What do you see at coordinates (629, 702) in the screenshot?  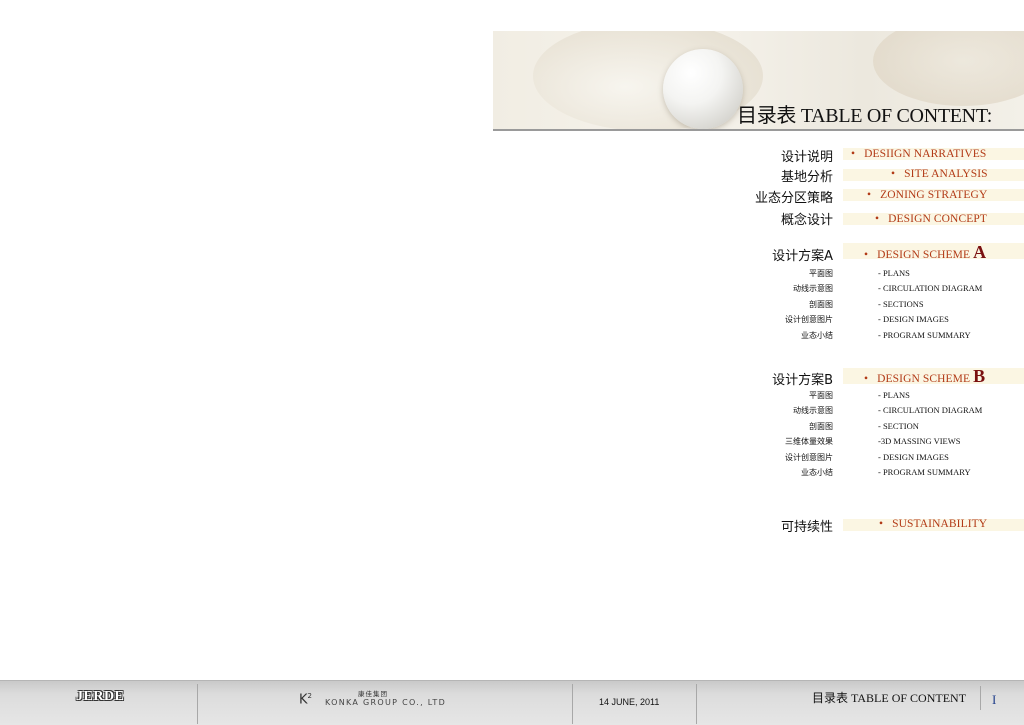 I see `footer-date: 14 JUNE, 2011` at bounding box center [629, 702].